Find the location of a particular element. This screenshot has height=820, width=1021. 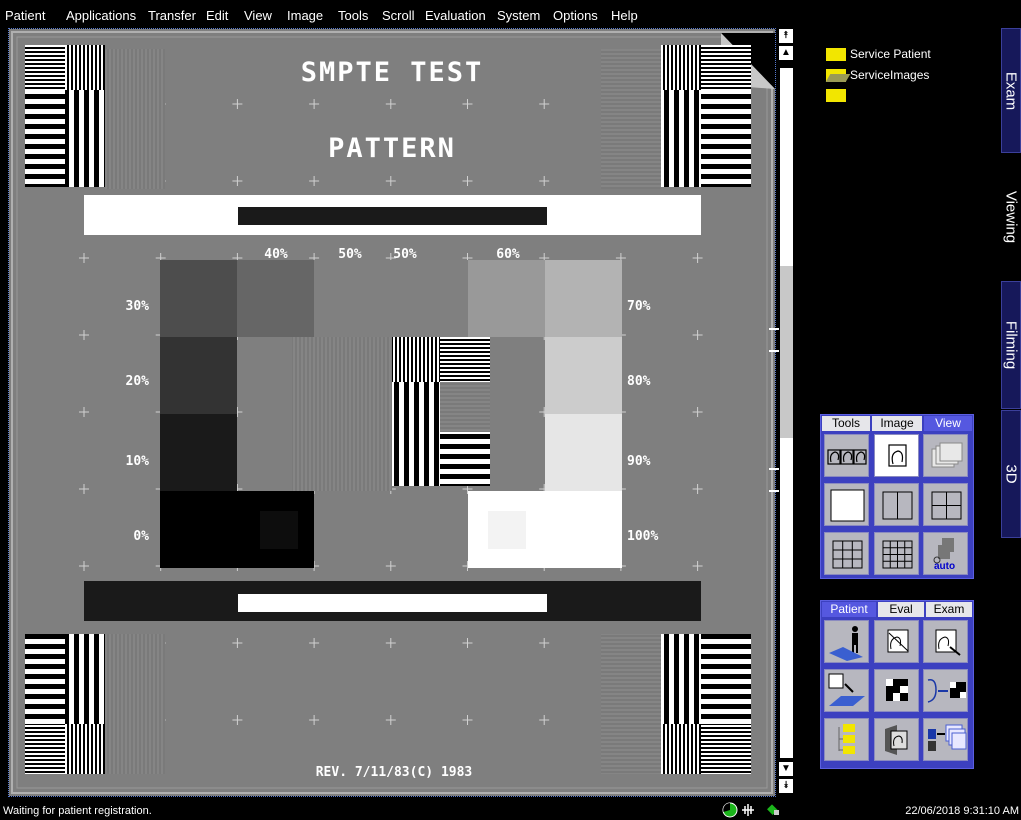

tab-exam: Exam is located at coordinates (1011, 90).